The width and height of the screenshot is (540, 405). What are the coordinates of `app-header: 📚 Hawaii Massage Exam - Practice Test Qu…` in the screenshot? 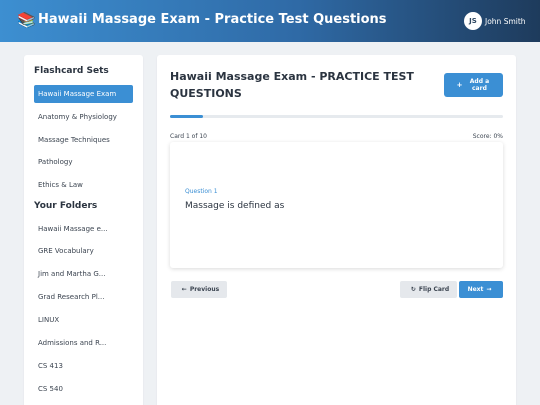 It's located at (270, 21).